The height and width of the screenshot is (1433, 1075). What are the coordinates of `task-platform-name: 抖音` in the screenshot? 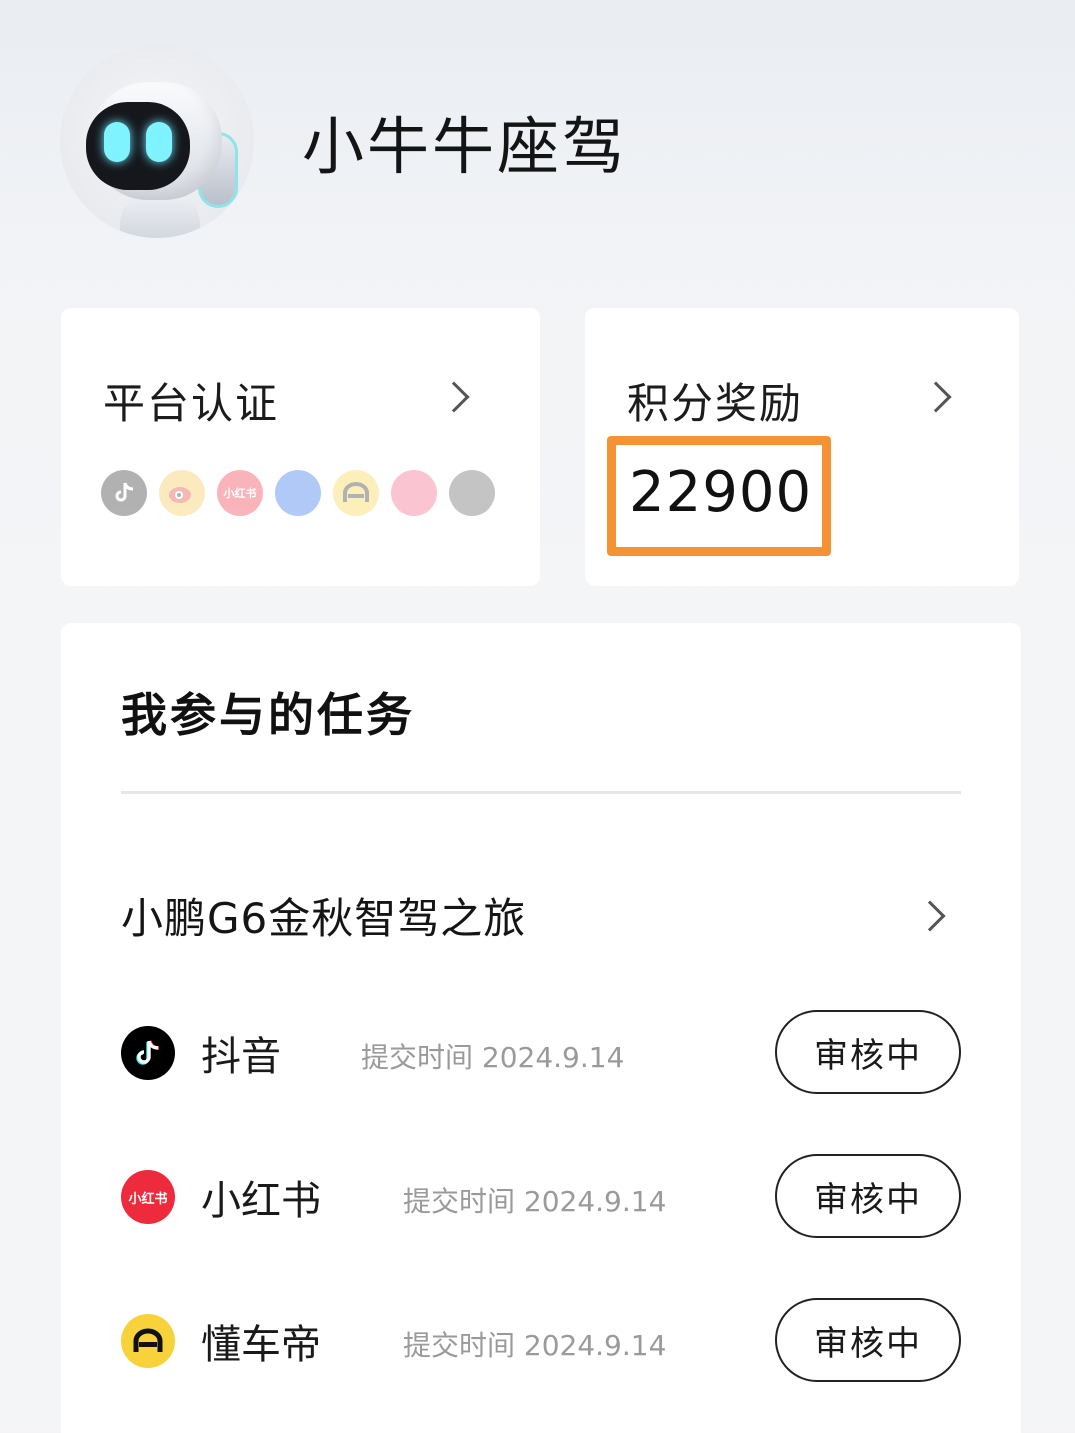 It's located at (241, 1057).